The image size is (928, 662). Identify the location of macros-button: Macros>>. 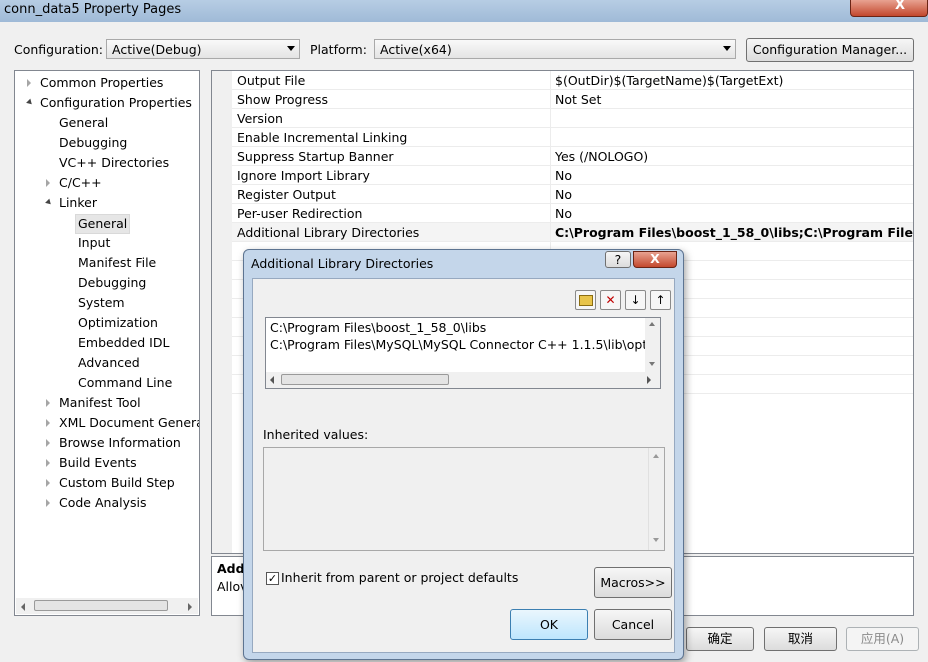
(633, 582).